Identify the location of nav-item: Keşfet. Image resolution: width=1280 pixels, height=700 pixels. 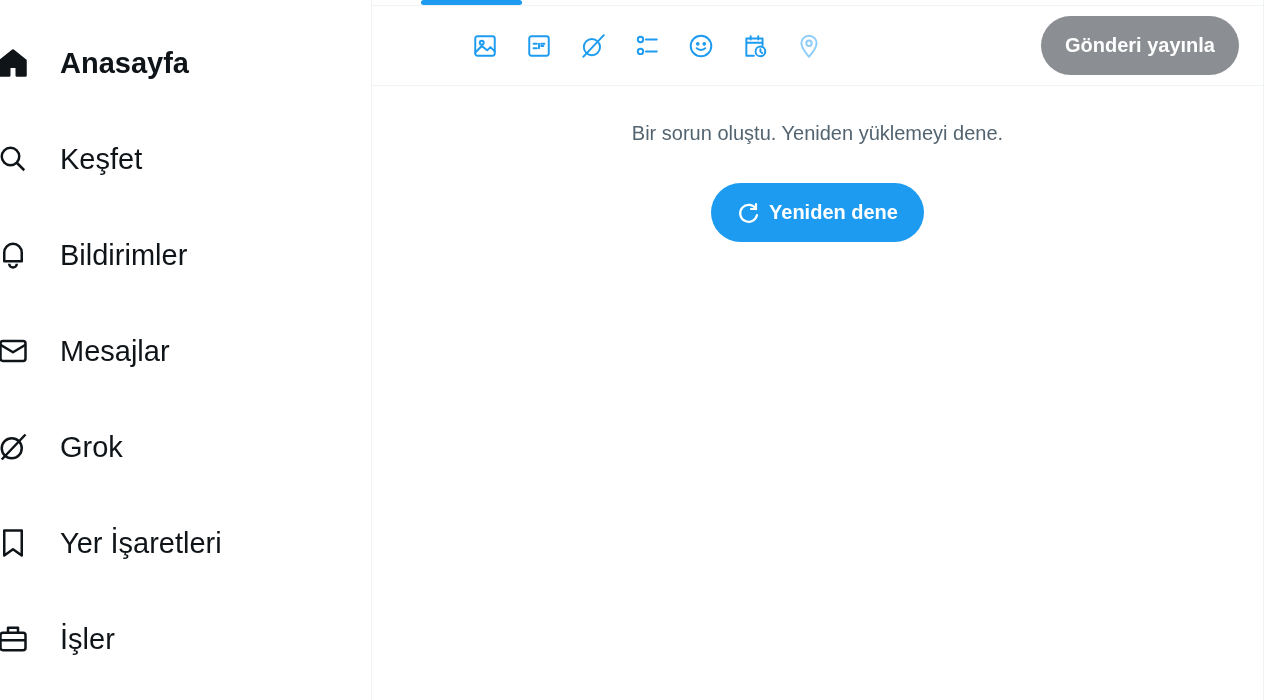
(185, 159).